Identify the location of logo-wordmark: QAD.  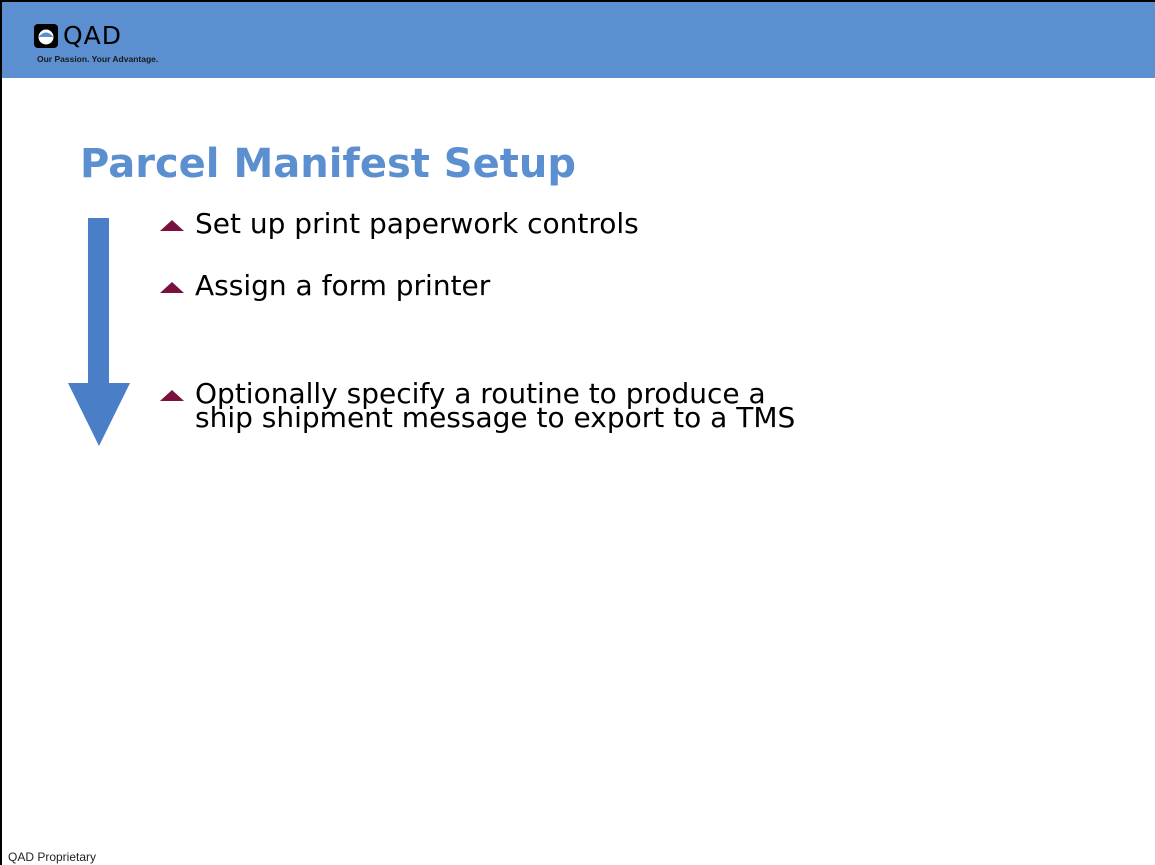
(93, 35).